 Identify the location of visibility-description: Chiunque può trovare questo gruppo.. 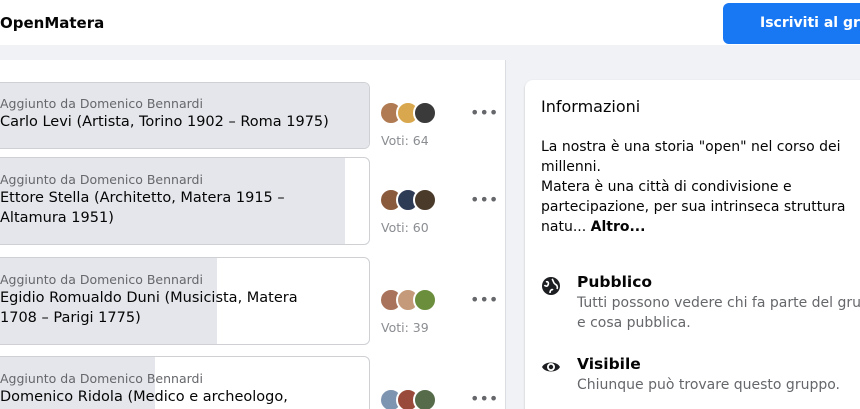
(708, 385).